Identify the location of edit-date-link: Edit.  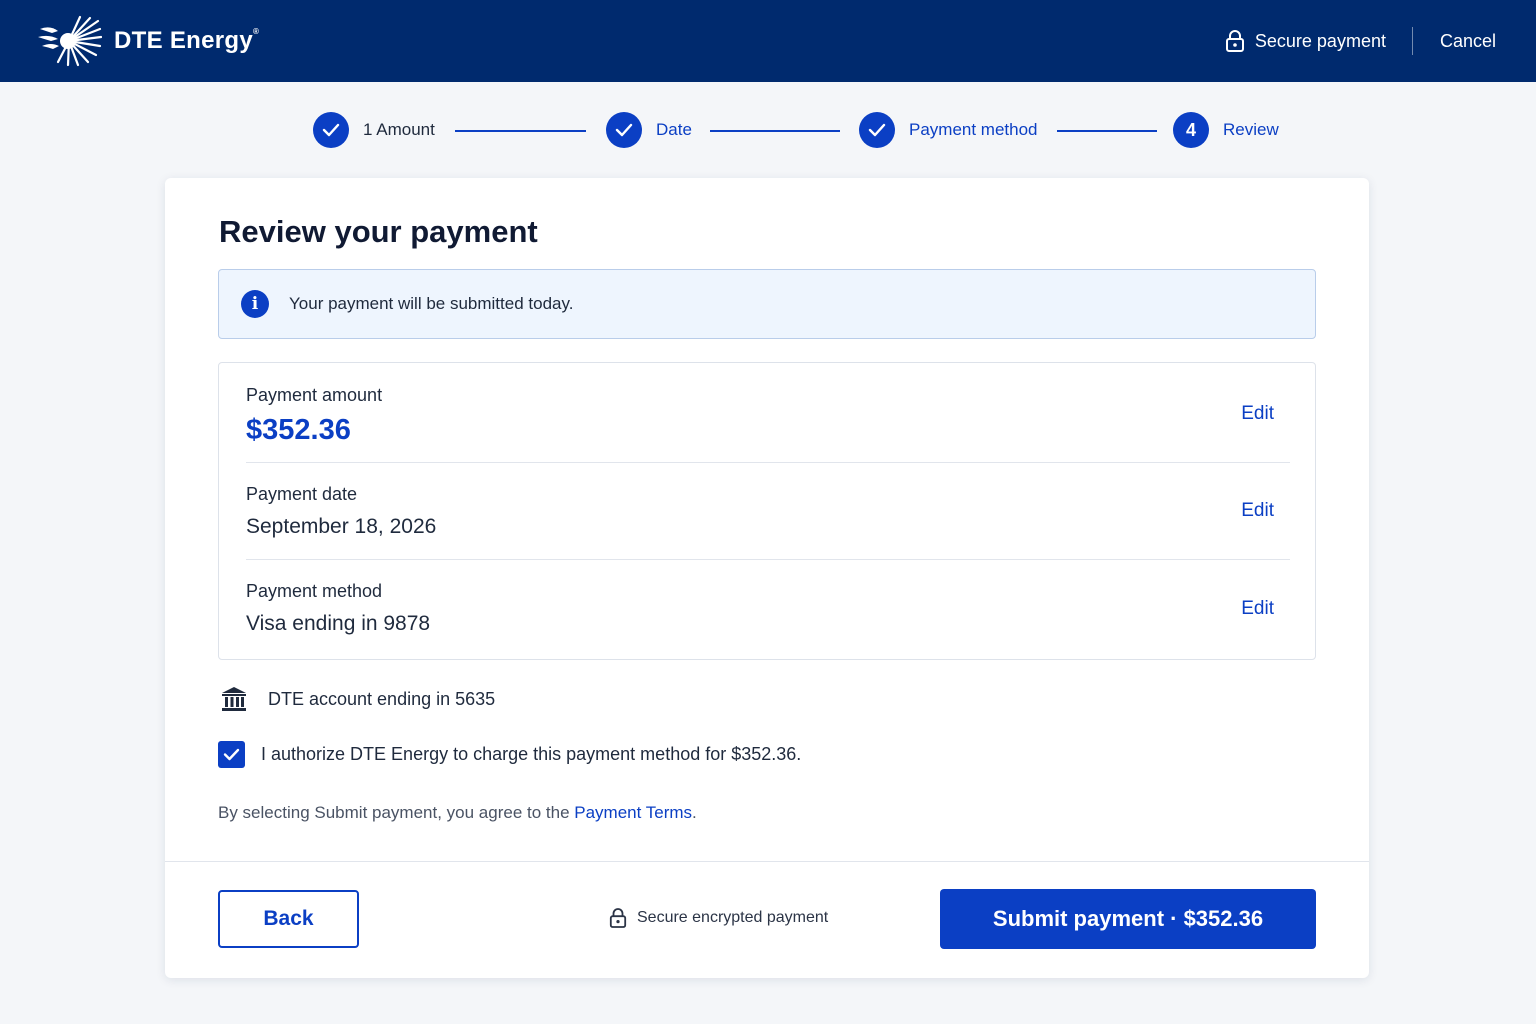
(1257, 511).